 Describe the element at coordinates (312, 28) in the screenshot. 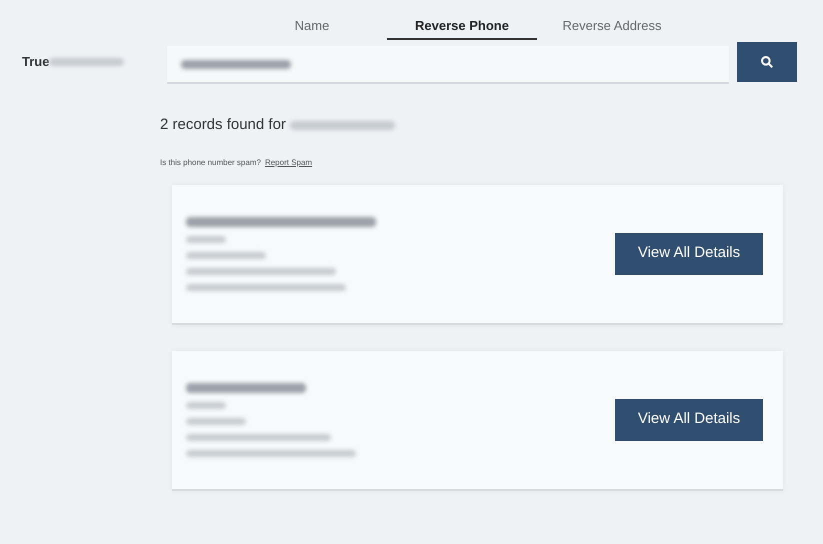

I see `search-tab: Name` at that location.